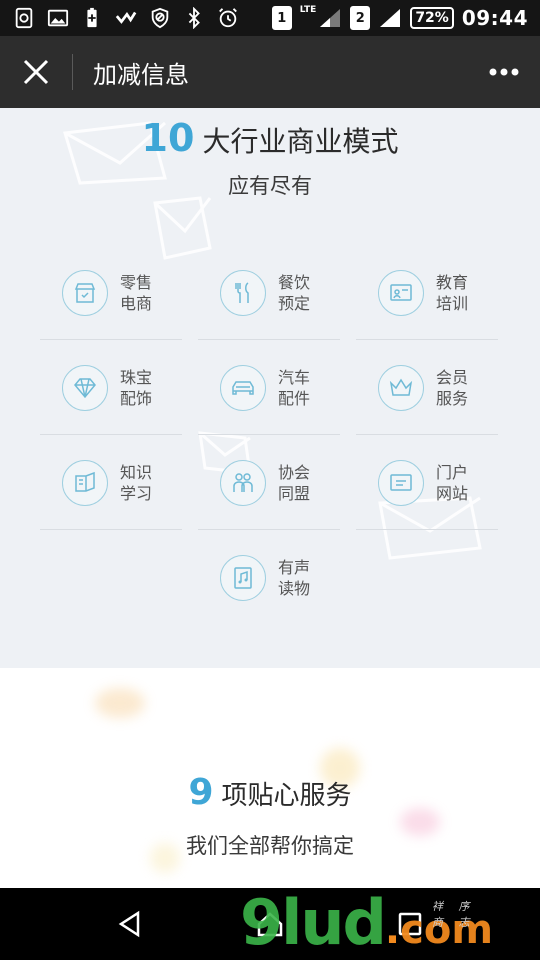  Describe the element at coordinates (111, 482) in the screenshot. I see `industry-item-knowledge: 知识 学习` at that location.